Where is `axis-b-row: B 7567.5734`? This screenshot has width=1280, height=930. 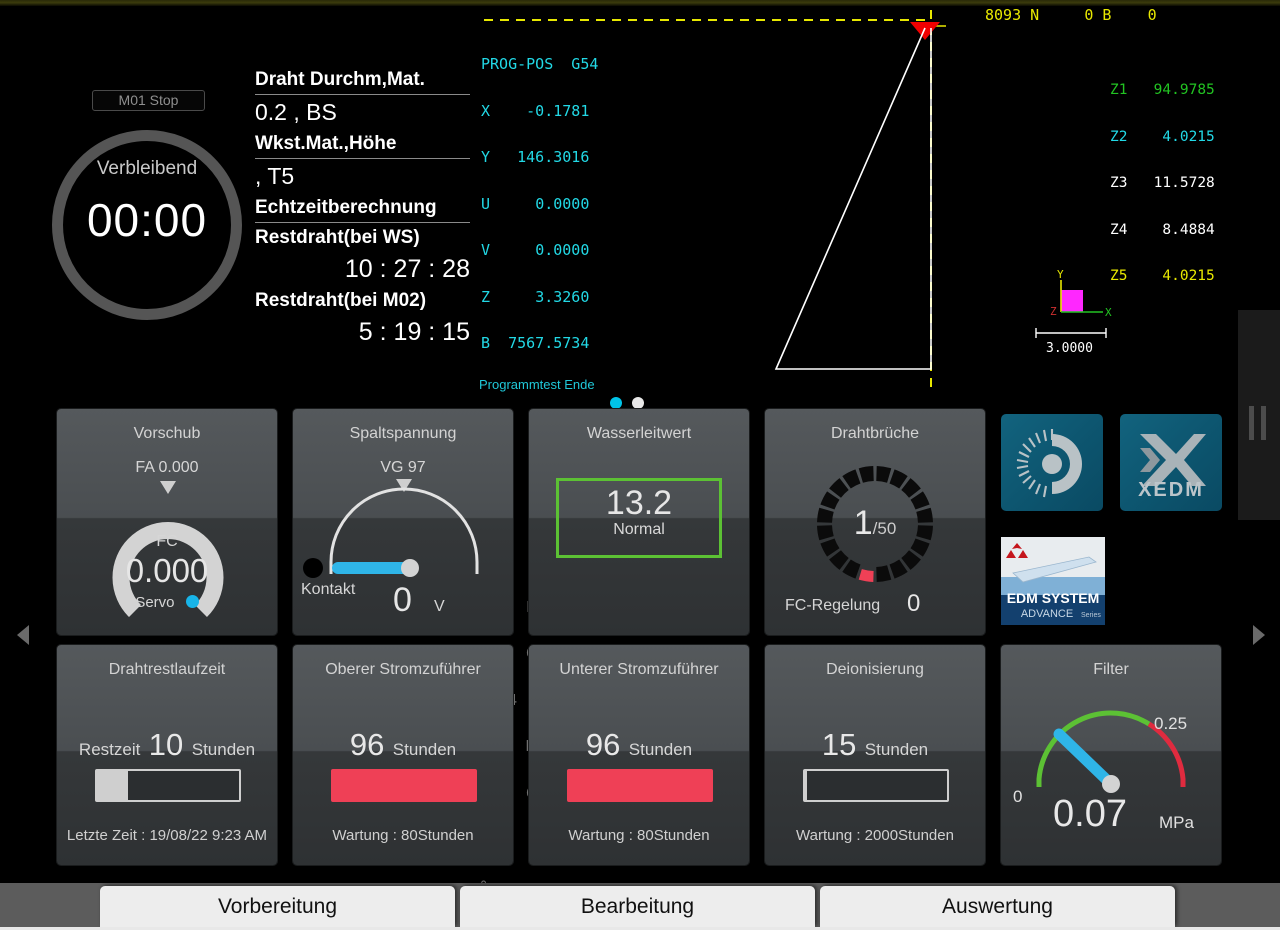 axis-b-row: B 7567.5734 is located at coordinates (535, 343).